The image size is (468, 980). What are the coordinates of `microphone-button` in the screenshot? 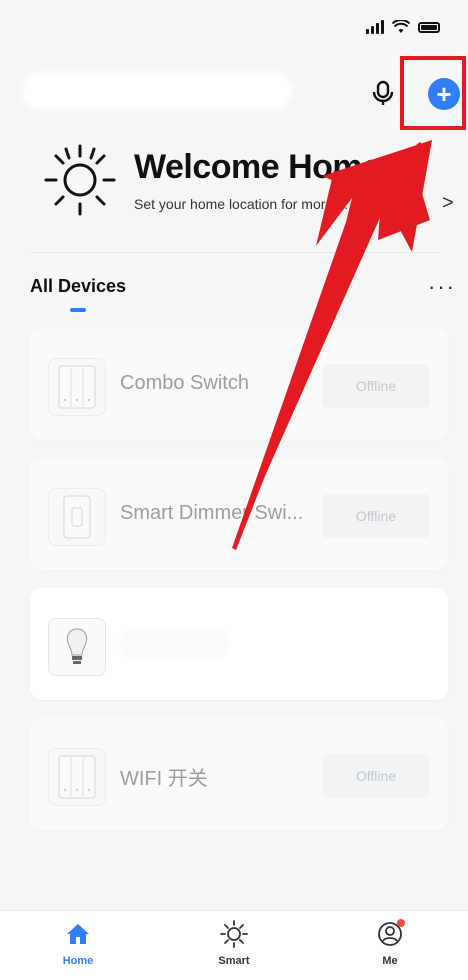 It's located at (383, 93).